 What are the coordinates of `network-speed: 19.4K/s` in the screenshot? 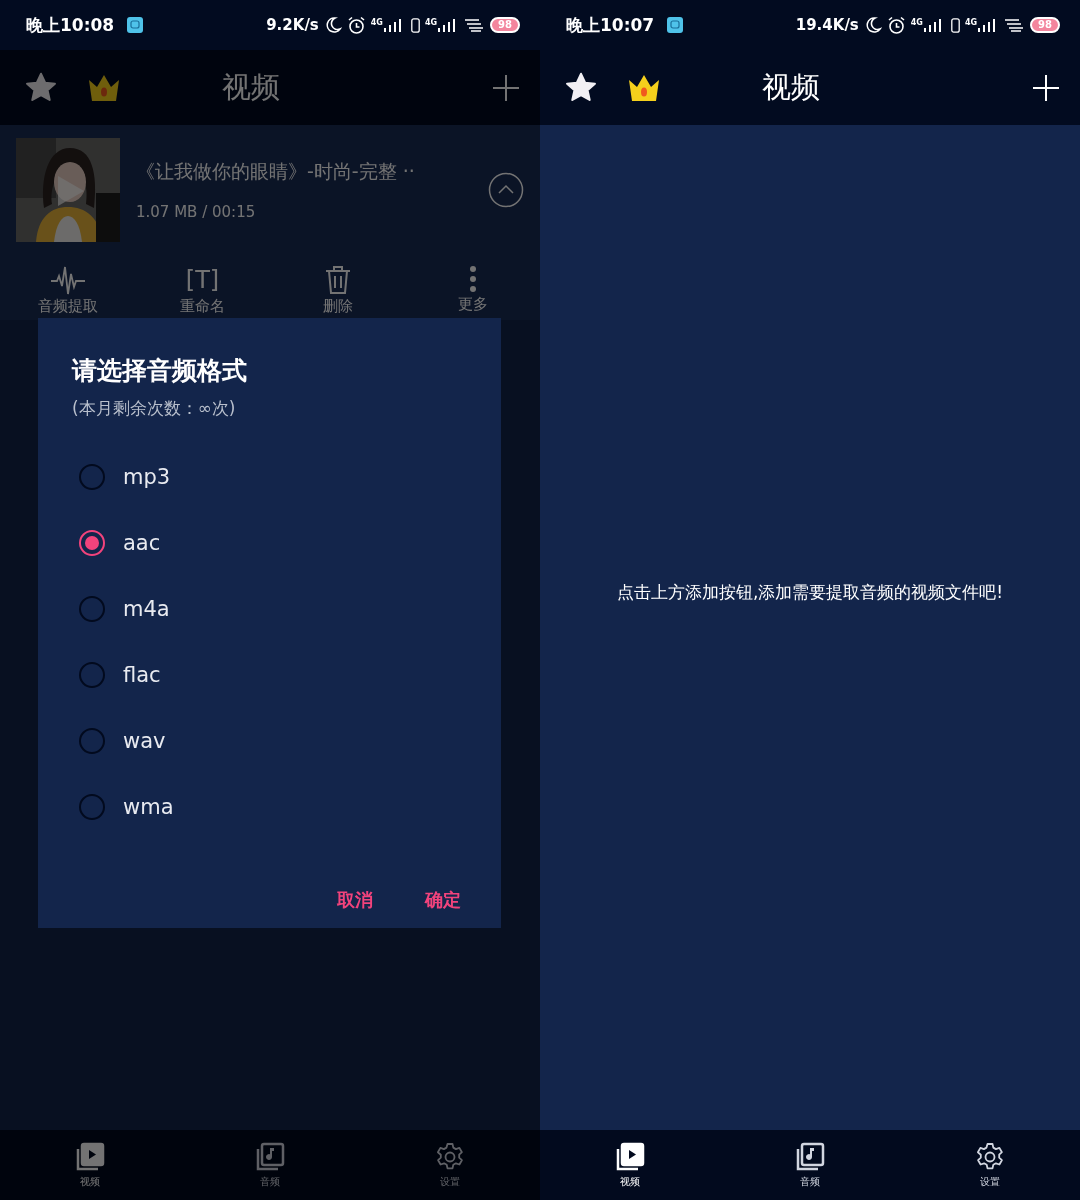 It's located at (827, 25).